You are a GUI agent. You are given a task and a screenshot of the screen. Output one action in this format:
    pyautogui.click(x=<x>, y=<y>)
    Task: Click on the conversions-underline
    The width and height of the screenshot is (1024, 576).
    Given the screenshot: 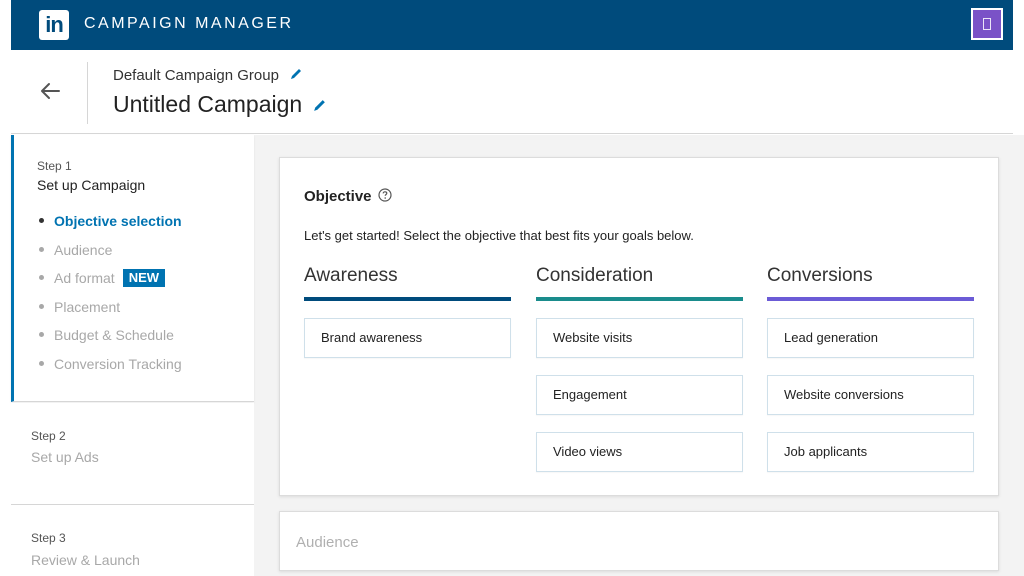 What is the action you would take?
    pyautogui.click(x=870, y=299)
    